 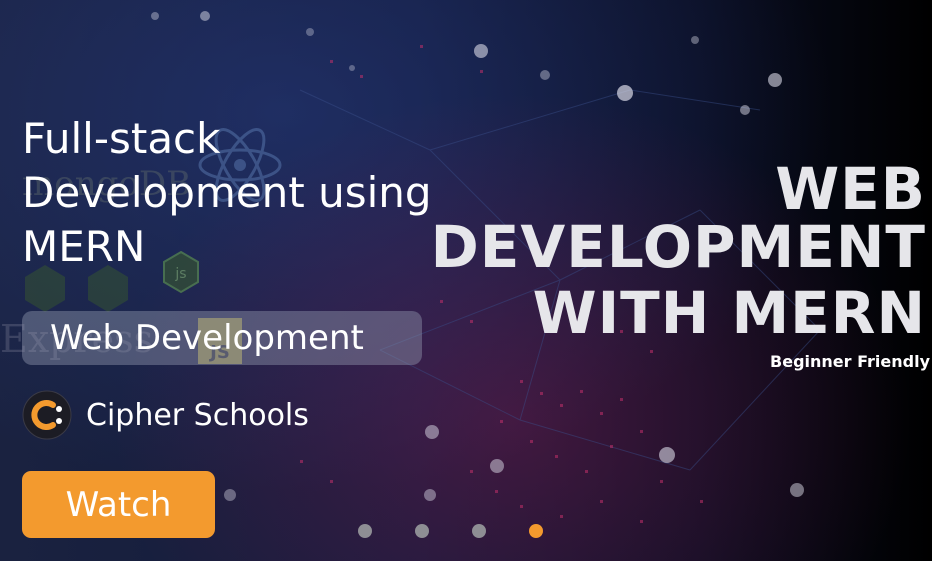 What do you see at coordinates (222, 338) in the screenshot?
I see `category-badge: Web Development` at bounding box center [222, 338].